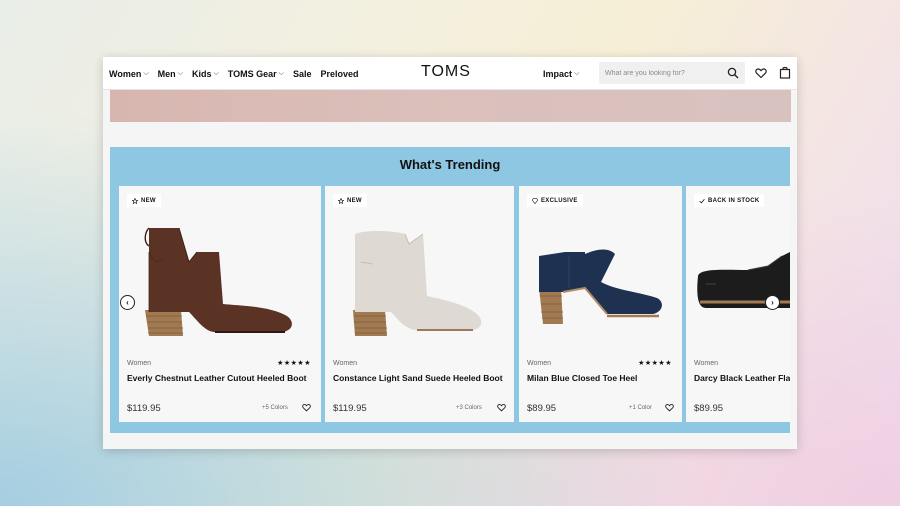 The height and width of the screenshot is (506, 900). I want to click on promo-banner, so click(450, 106).